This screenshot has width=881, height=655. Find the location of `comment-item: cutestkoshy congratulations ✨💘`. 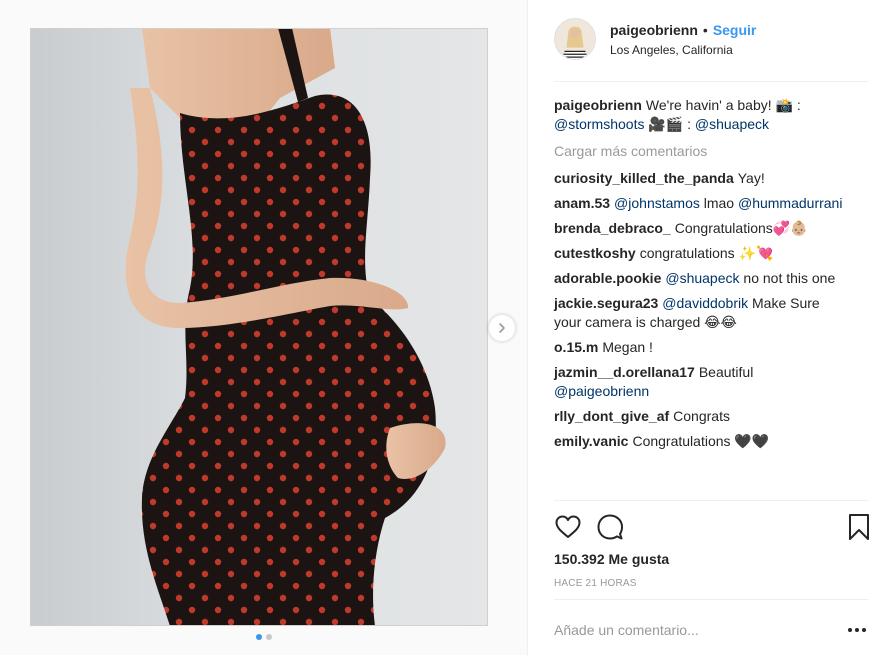

comment-item: cutestkoshy congratulations ✨💘 is located at coordinates (699, 253).